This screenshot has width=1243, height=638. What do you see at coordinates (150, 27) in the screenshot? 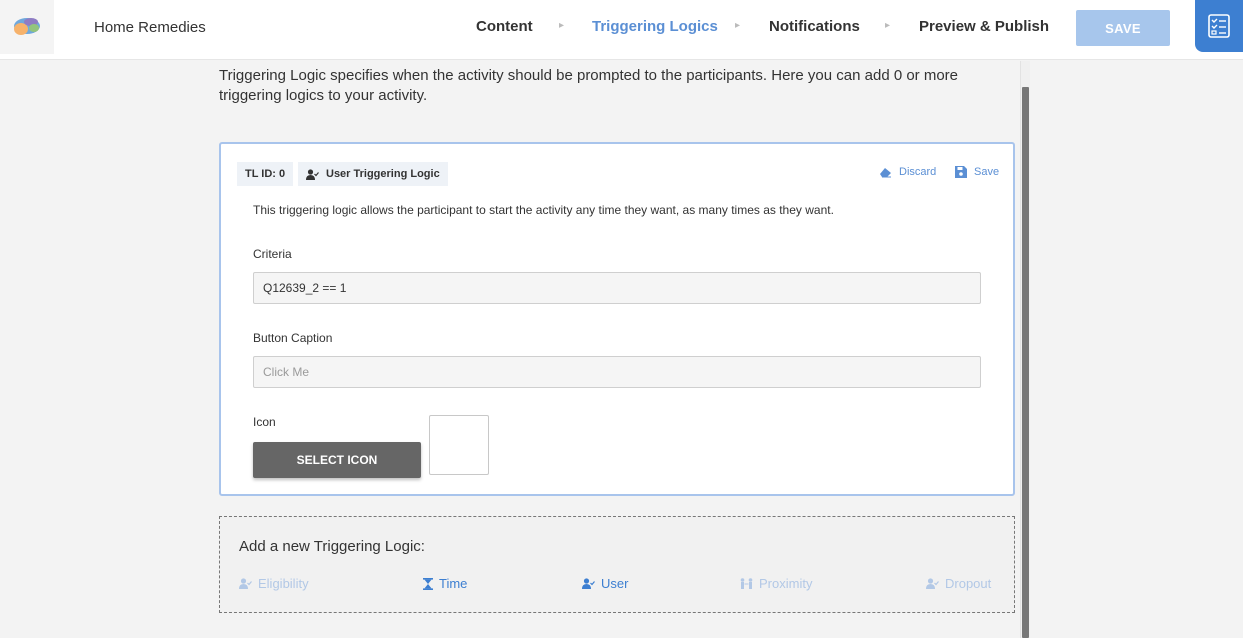
I see `activity-title: Home Remedies` at bounding box center [150, 27].